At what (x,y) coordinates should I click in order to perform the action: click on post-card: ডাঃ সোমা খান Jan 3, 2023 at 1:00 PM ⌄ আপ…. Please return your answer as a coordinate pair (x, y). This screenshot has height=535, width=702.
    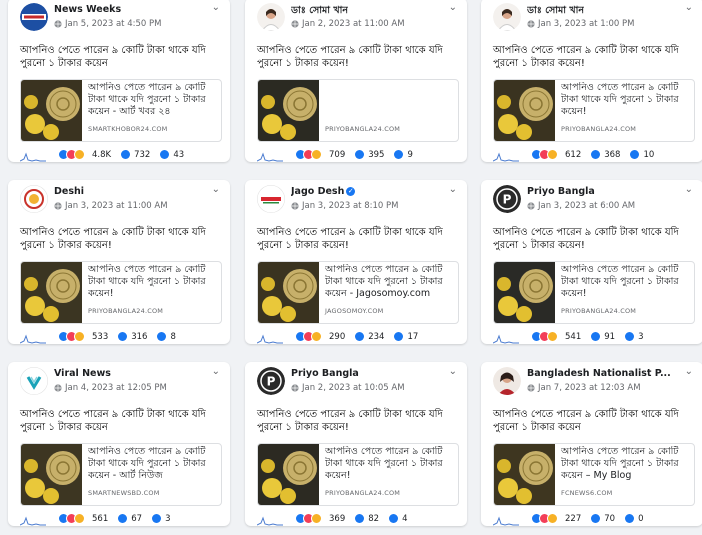
    Looking at the image, I should click on (591, 81).